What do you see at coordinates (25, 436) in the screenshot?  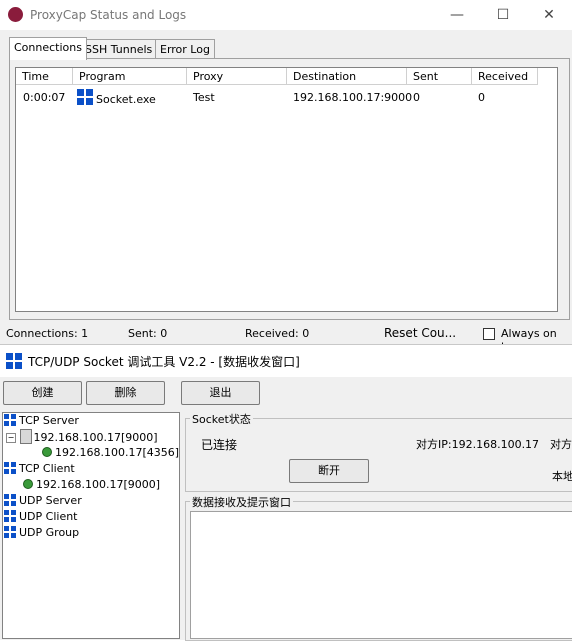 I see `server-listen-icon` at bounding box center [25, 436].